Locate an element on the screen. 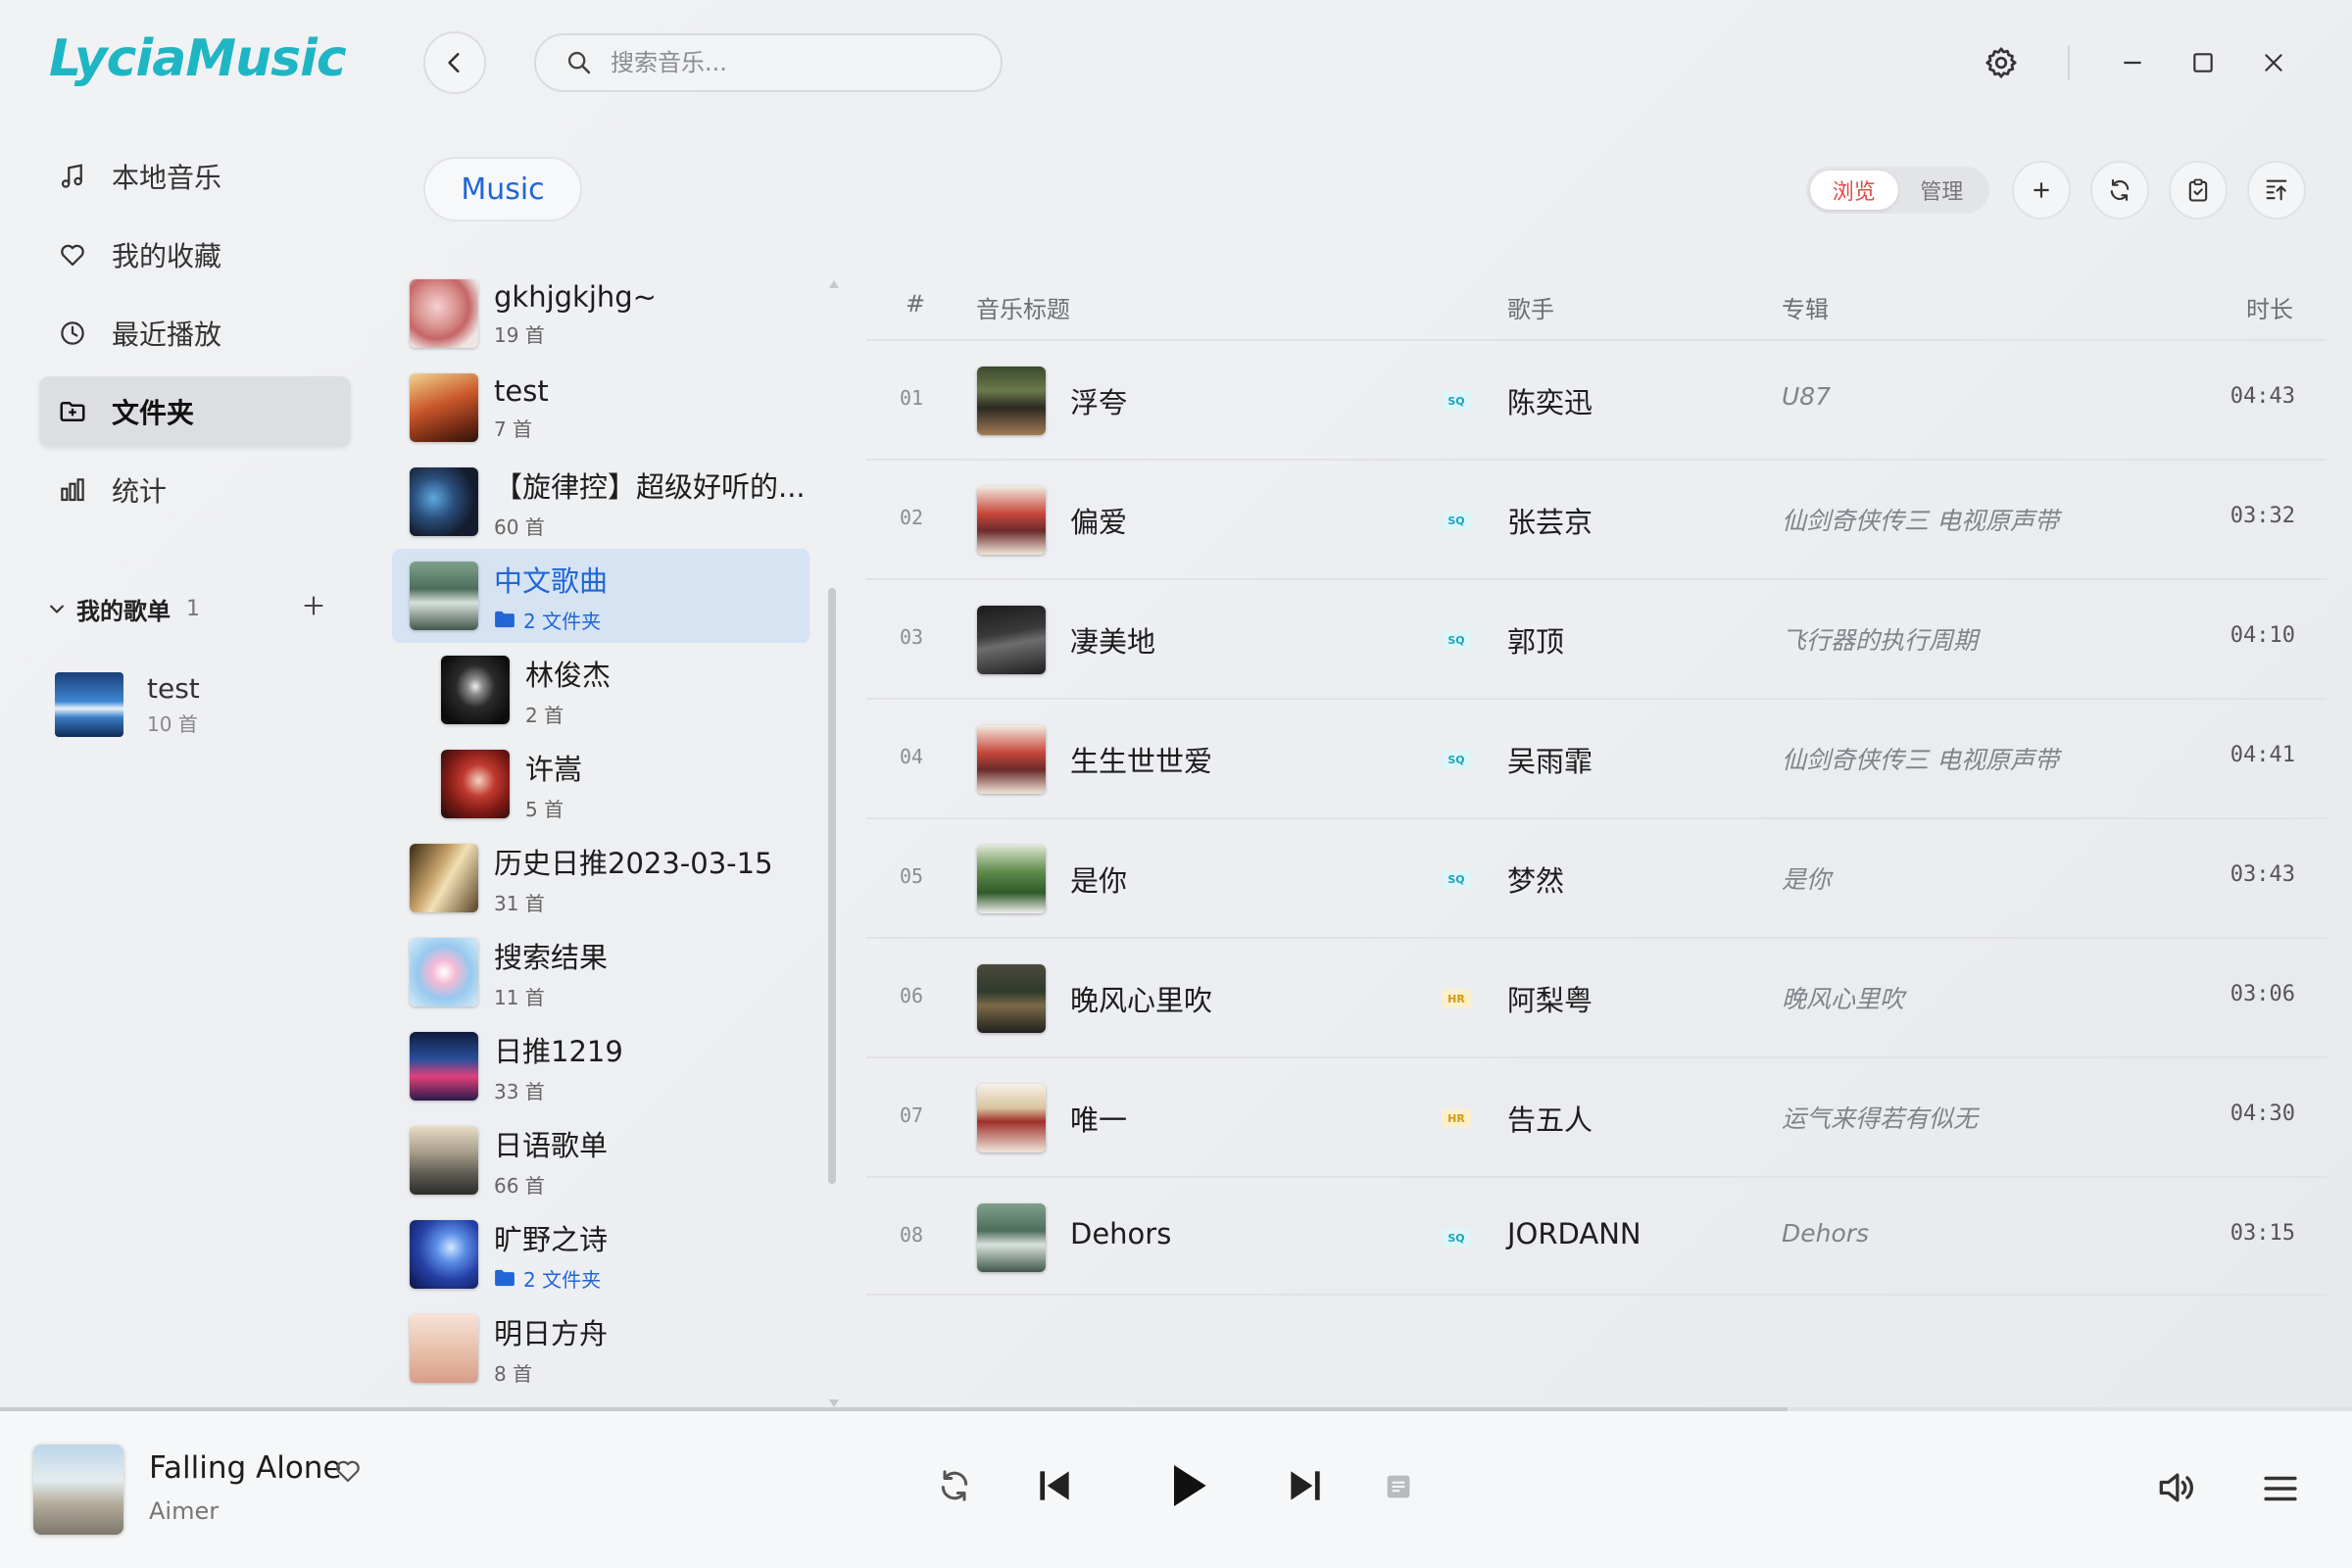 This screenshot has height=1568, width=2352. add-playlist-button is located at coordinates (313, 605).